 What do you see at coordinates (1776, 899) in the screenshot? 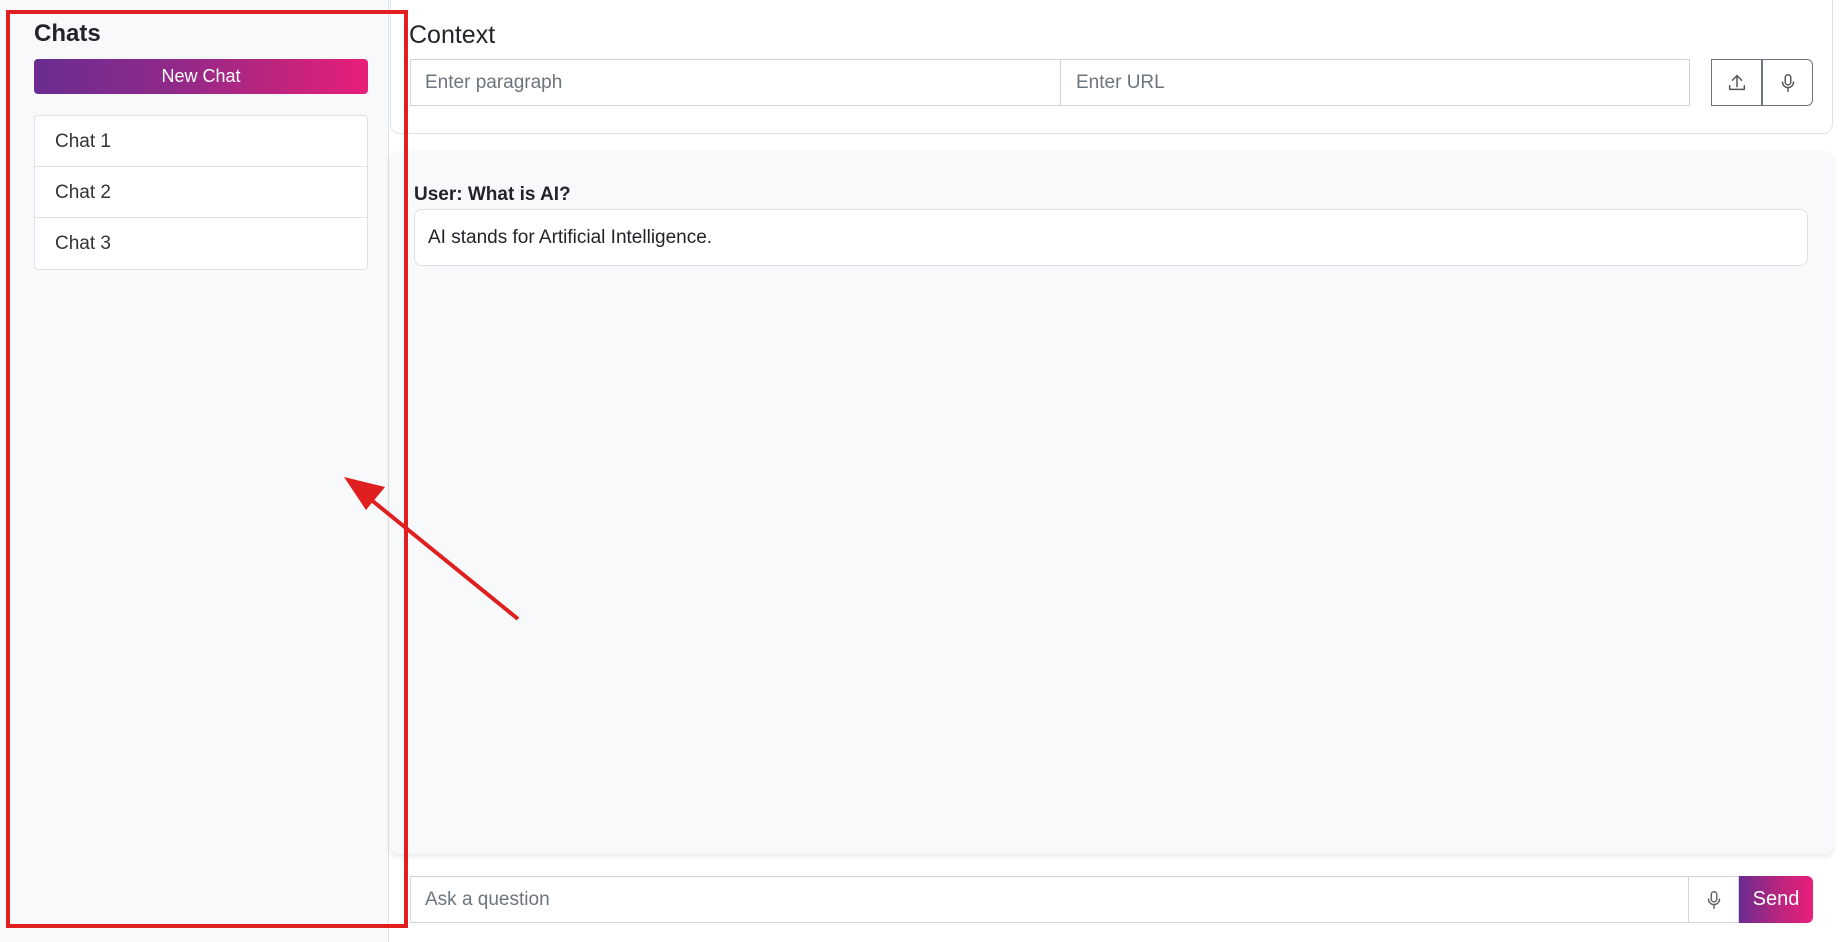
I see `send-button: Send` at bounding box center [1776, 899].